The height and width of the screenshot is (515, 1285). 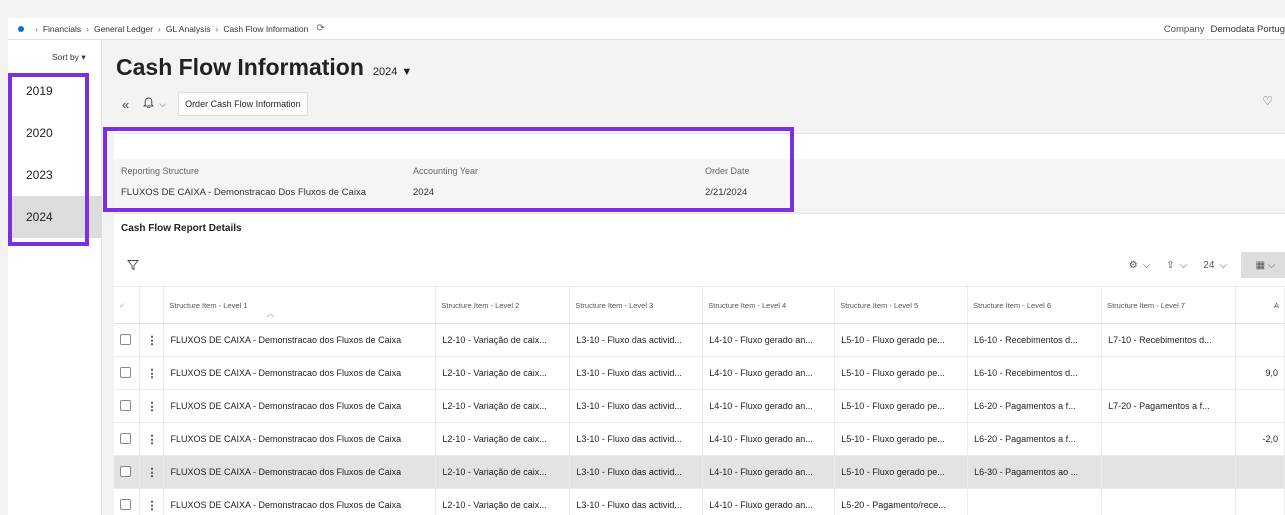 What do you see at coordinates (149, 104) in the screenshot?
I see `bell-icon` at bounding box center [149, 104].